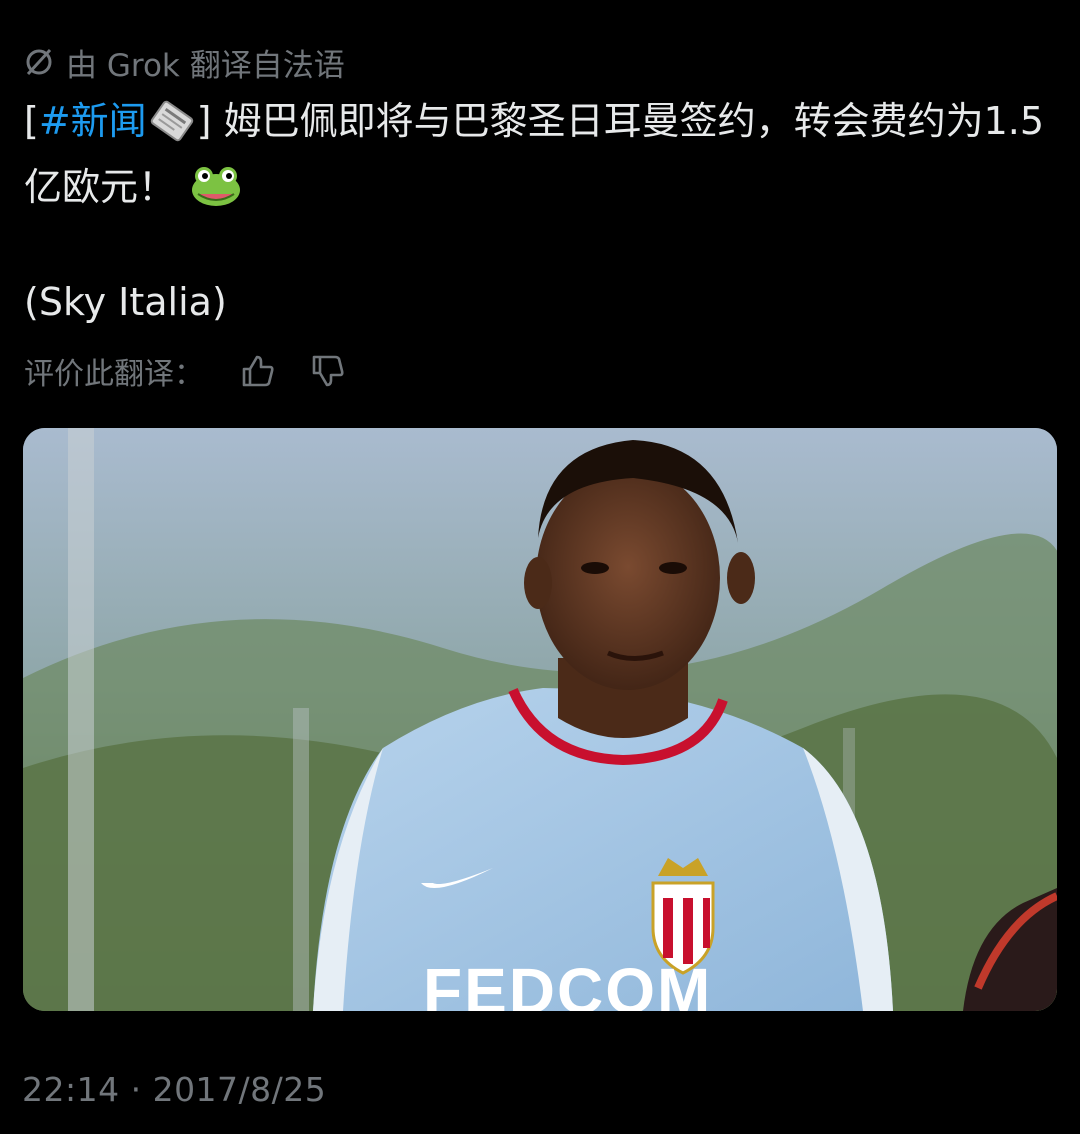  Describe the element at coordinates (31, 121) in the screenshot. I see `bracket-open: [` at that location.